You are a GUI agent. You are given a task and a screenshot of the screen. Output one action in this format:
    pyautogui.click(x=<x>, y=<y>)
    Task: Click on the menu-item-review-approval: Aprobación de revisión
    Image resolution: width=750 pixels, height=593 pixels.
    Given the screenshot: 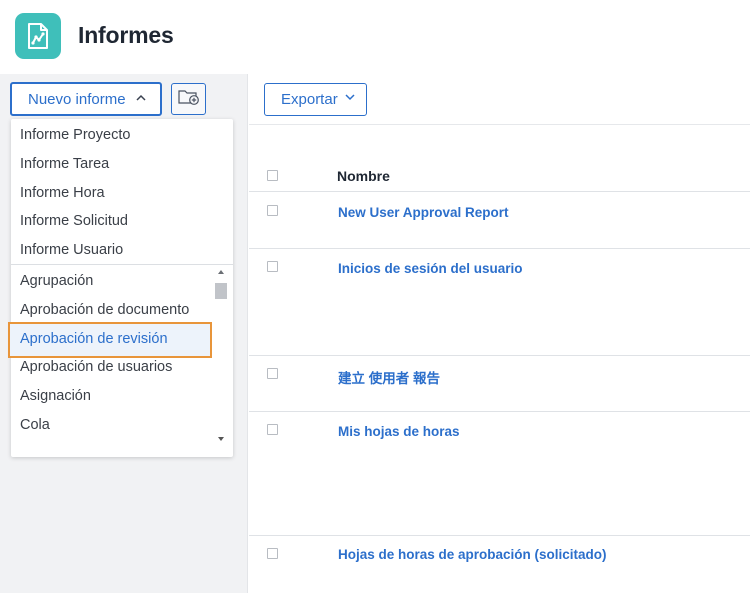 What is the action you would take?
    pyautogui.click(x=110, y=340)
    